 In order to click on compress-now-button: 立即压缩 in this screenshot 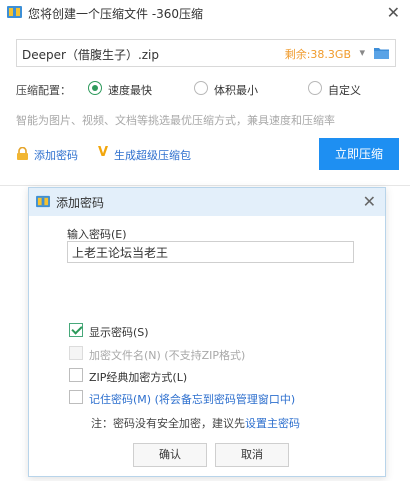, I will do `click(359, 154)`.